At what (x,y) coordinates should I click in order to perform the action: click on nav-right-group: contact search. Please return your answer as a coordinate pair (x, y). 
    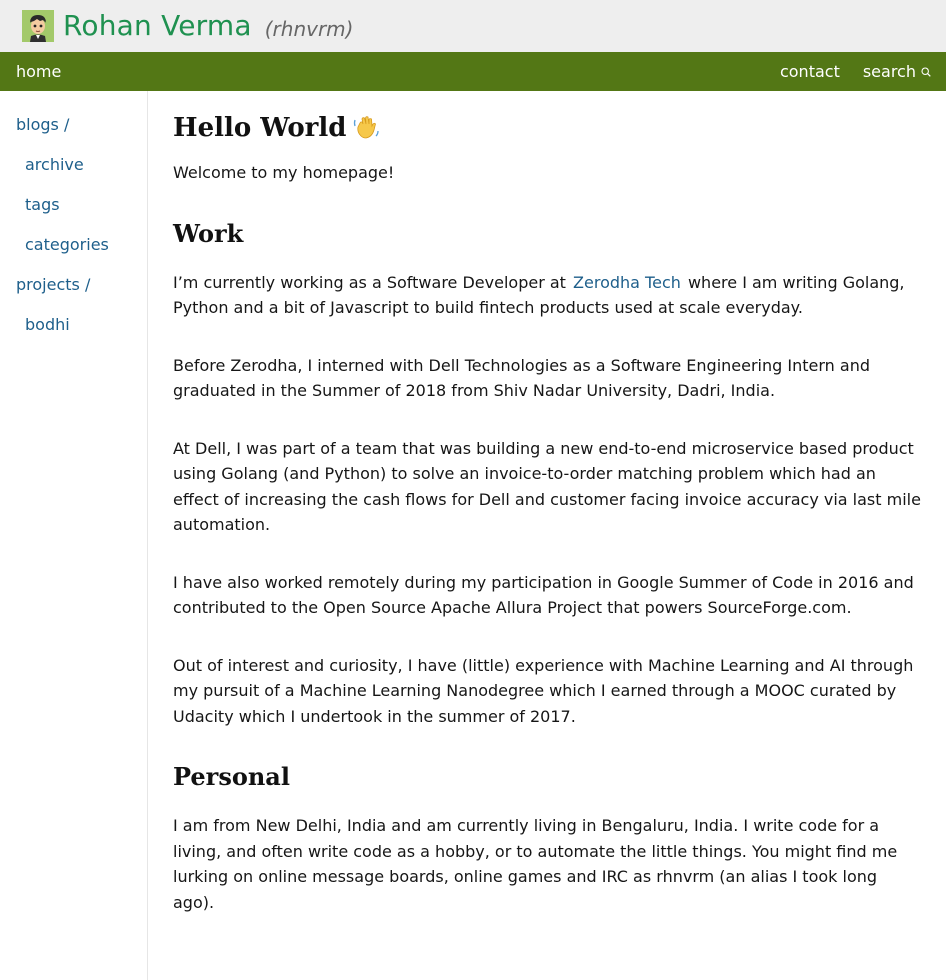
    Looking at the image, I should click on (855, 71).